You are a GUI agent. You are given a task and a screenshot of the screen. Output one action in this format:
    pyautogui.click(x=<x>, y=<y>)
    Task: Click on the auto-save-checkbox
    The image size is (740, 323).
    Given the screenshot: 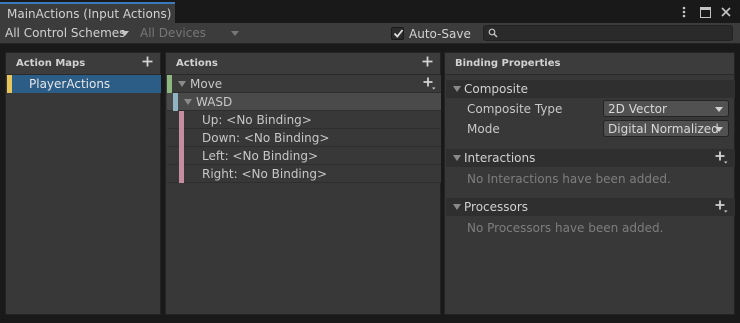 What is the action you would take?
    pyautogui.click(x=397, y=33)
    